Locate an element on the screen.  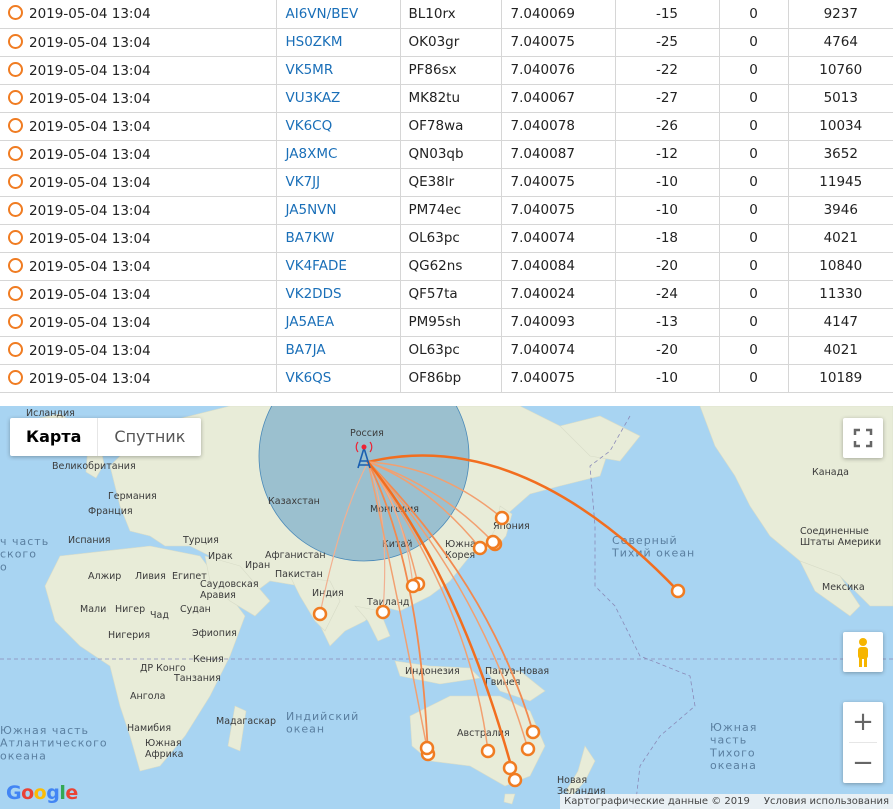
callsign-link: HS0ZKM is located at coordinates (314, 42).